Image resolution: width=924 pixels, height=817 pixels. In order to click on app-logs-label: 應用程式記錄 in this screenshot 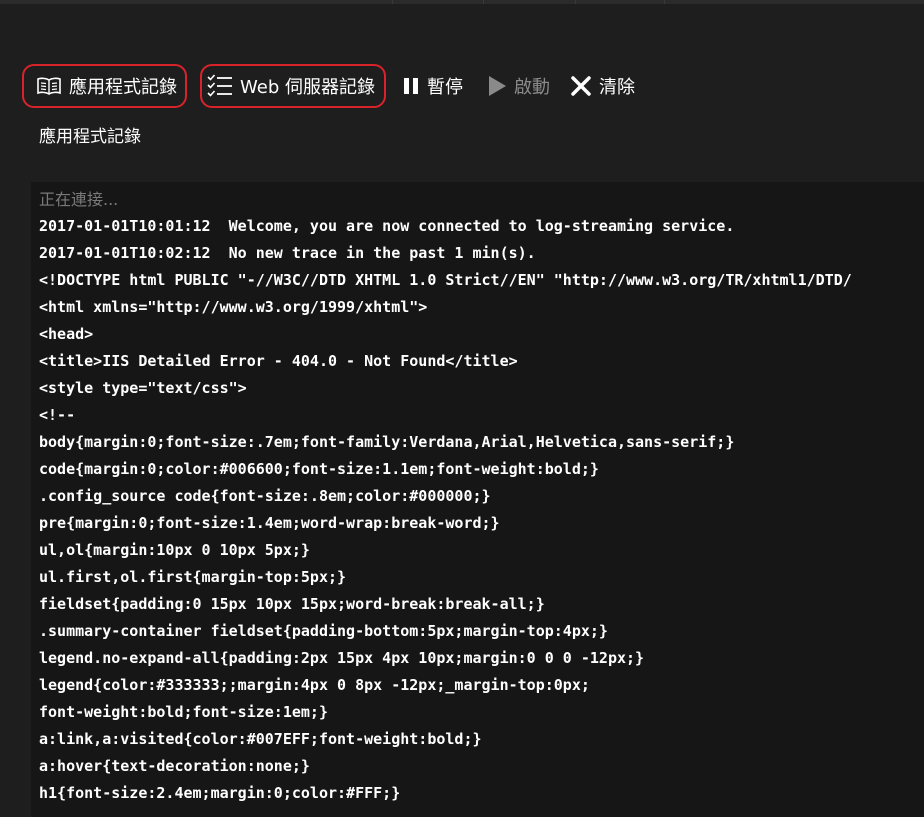, I will do `click(123, 87)`.